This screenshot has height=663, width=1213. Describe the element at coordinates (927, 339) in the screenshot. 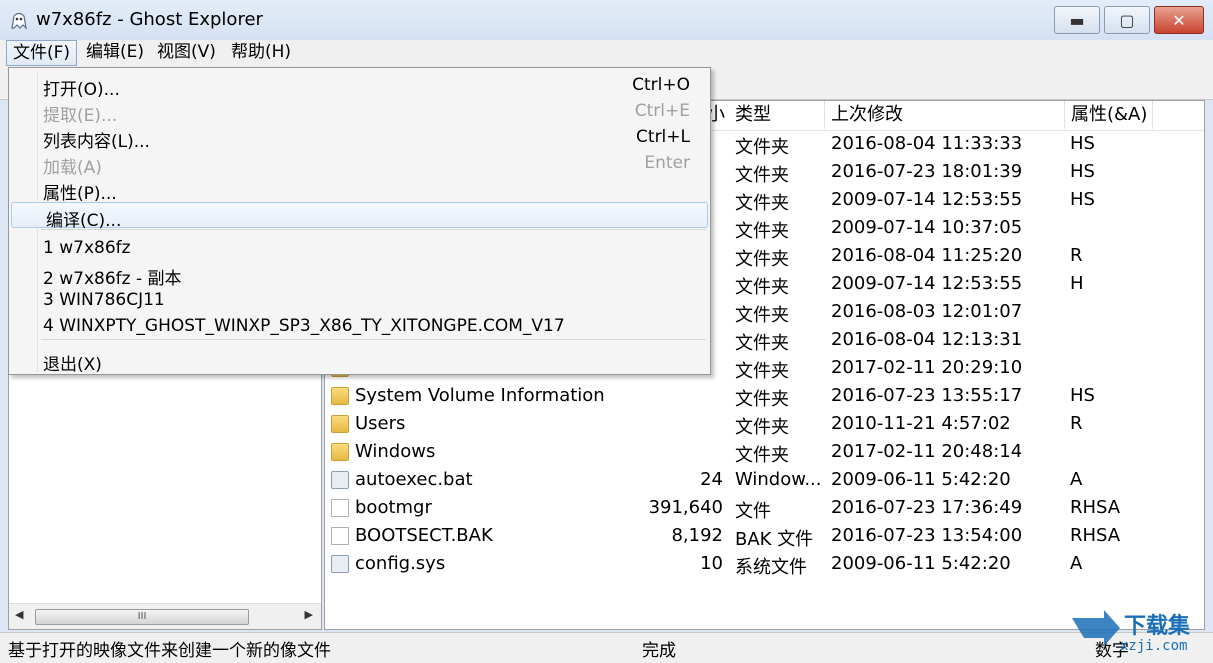

I see `file-modified: 2016-08-04 12:13:31` at that location.